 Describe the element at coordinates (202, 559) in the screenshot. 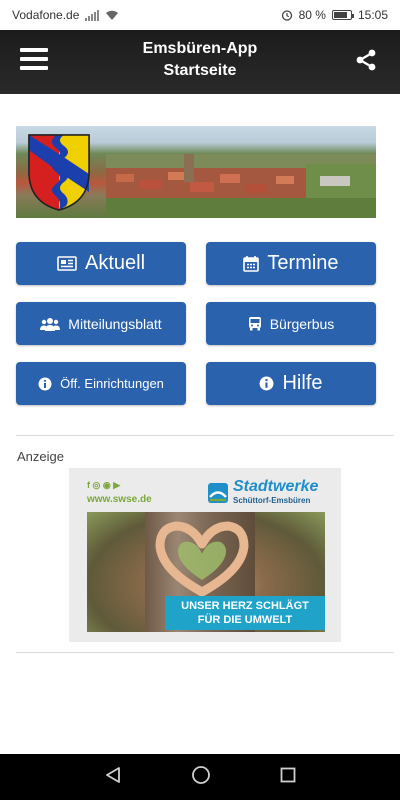

I see `heart-hands-image` at that location.